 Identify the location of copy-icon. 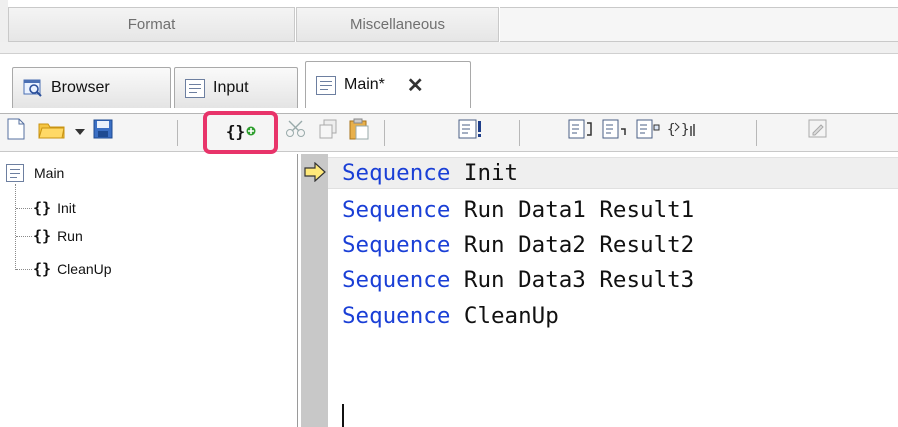
(328, 131).